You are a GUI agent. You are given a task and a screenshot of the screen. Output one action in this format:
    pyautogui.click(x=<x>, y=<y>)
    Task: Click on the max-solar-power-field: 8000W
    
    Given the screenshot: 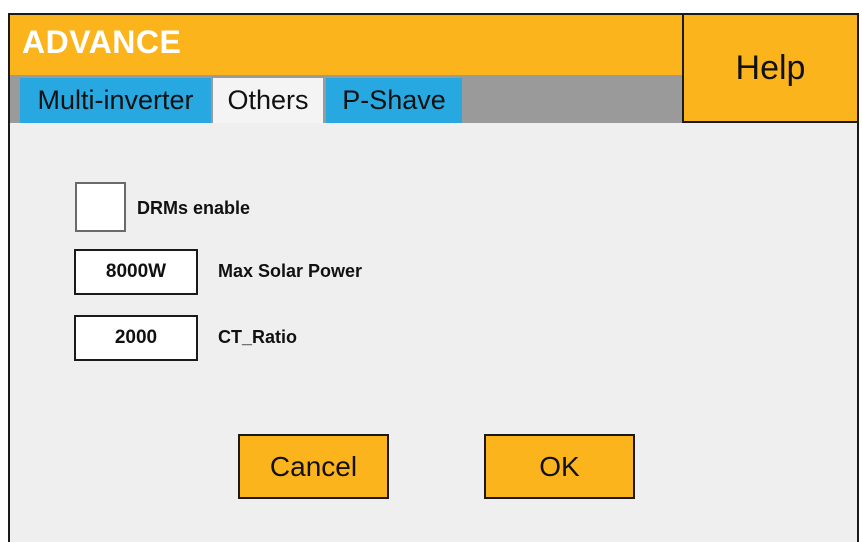 What is the action you would take?
    pyautogui.click(x=136, y=272)
    